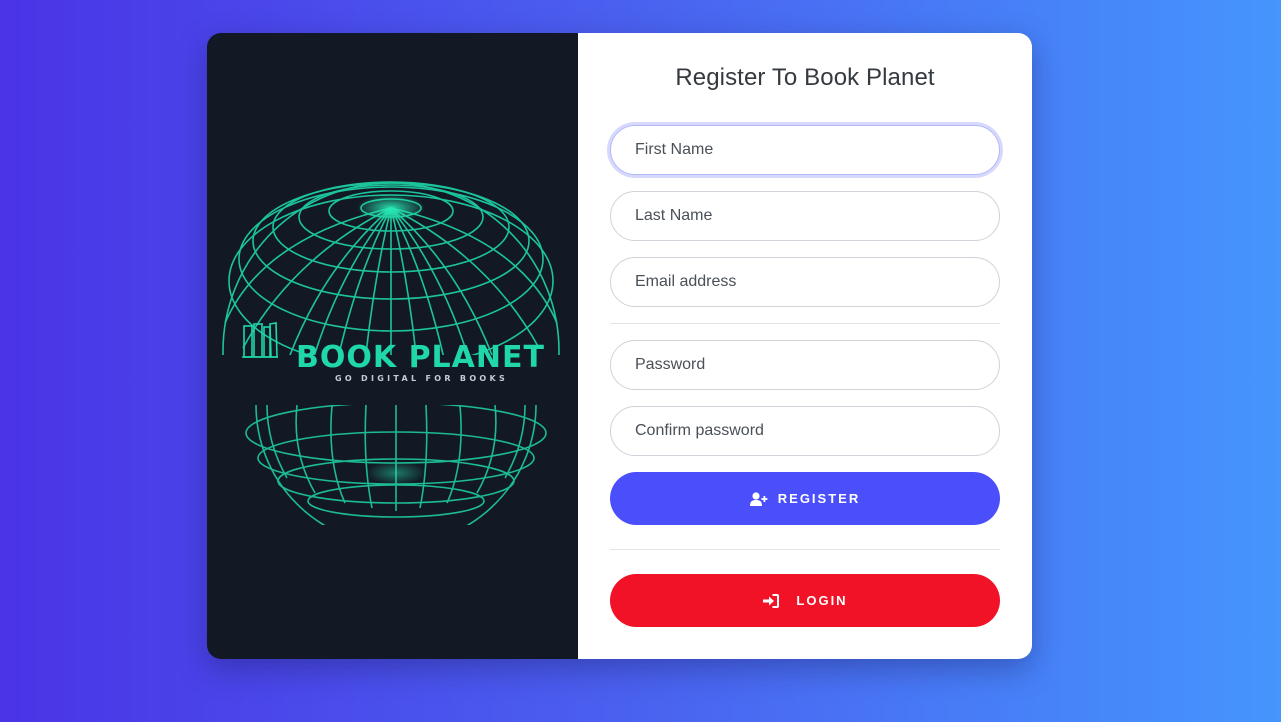  Describe the element at coordinates (805, 216) in the screenshot. I see `last-name-input` at that location.